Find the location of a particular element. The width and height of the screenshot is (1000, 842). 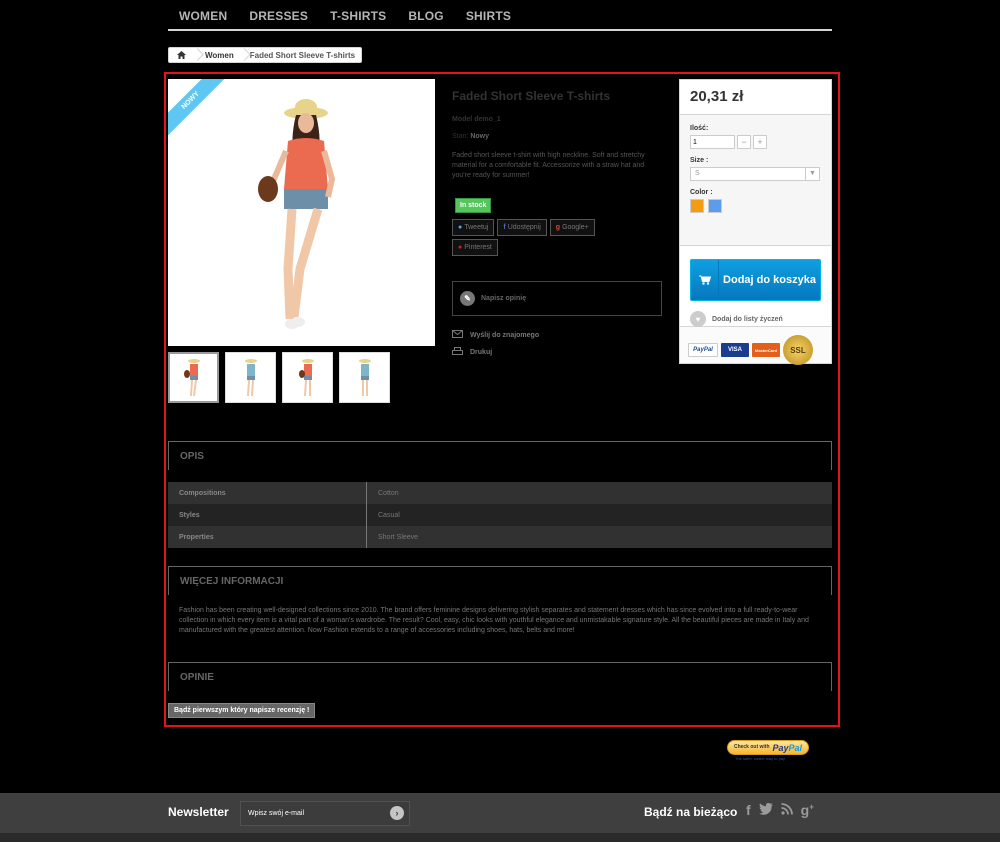

chevron-down-icon: ▼ is located at coordinates (812, 174).